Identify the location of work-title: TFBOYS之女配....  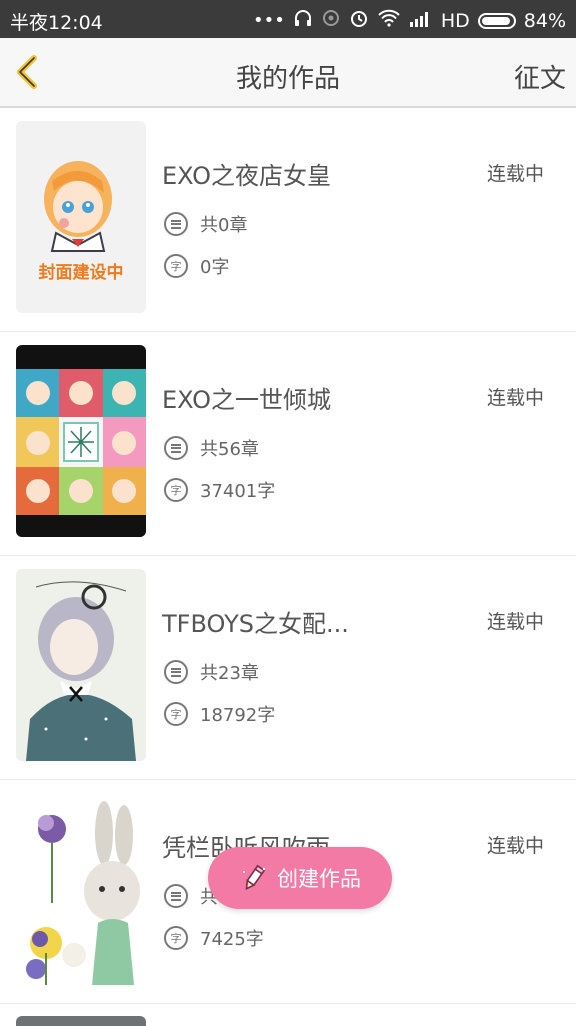
(255, 624).